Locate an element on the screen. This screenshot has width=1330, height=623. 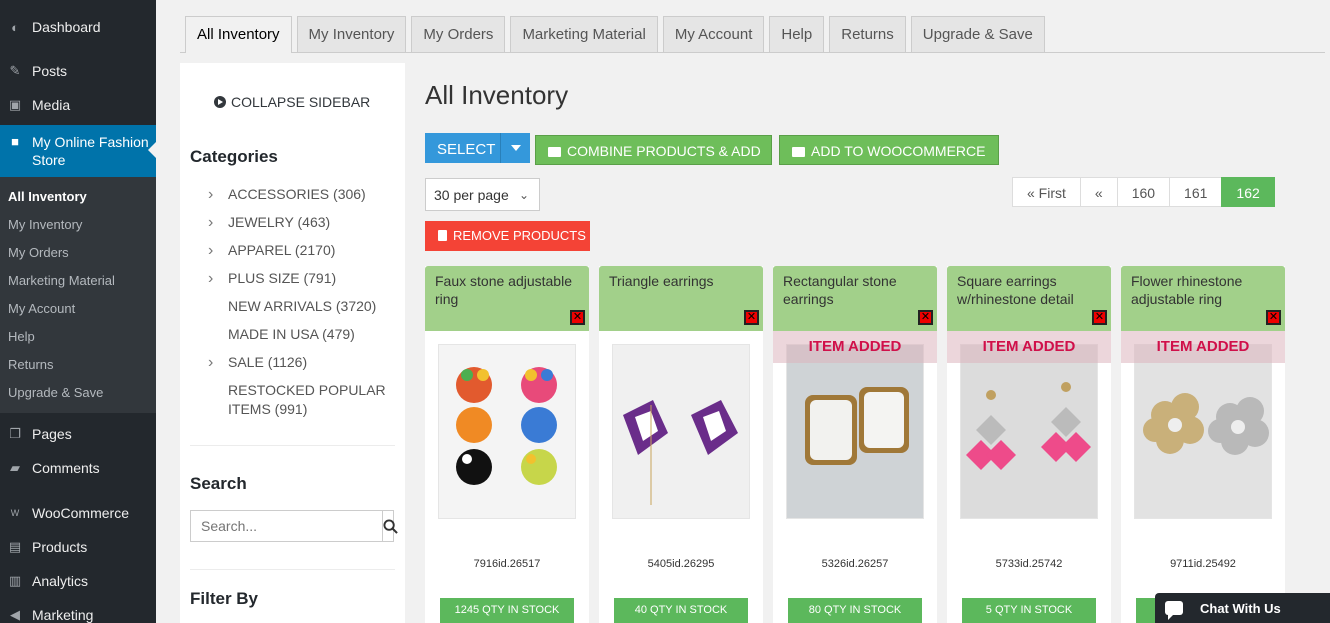
chat-bubble-icon is located at coordinates (1174, 610).